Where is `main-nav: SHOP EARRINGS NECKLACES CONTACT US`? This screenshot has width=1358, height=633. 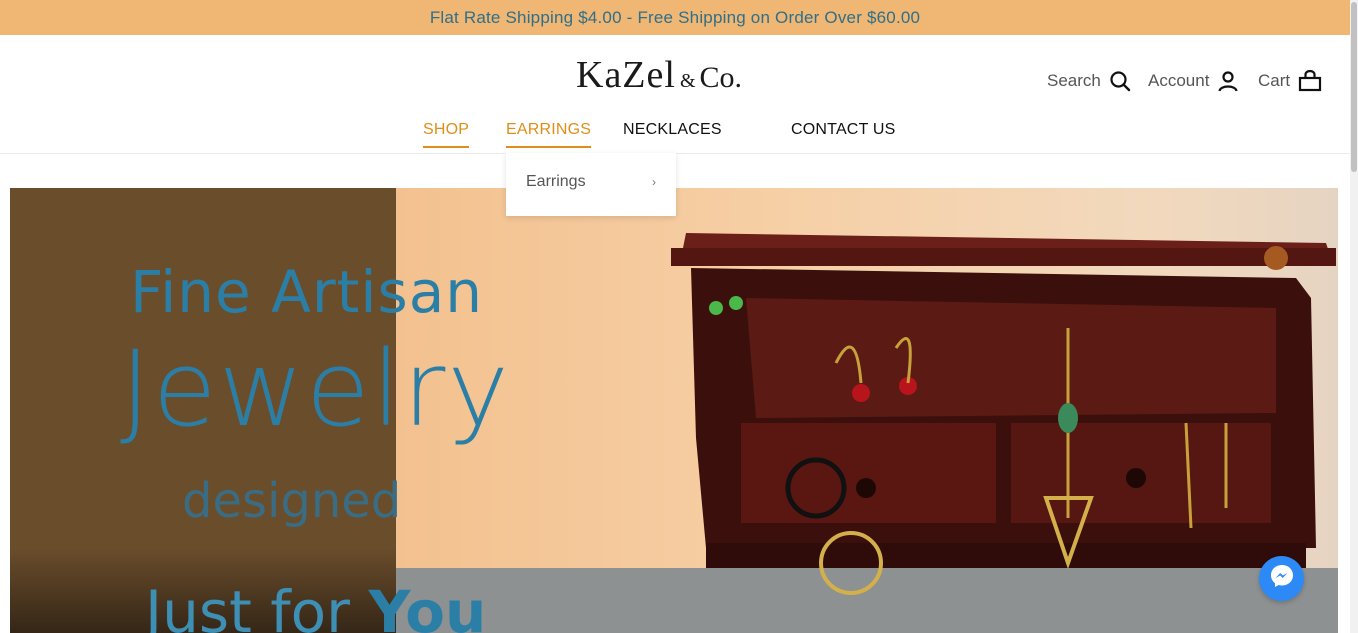
main-nav: SHOP EARRINGS NECKLACES CONTACT US is located at coordinates (675, 137).